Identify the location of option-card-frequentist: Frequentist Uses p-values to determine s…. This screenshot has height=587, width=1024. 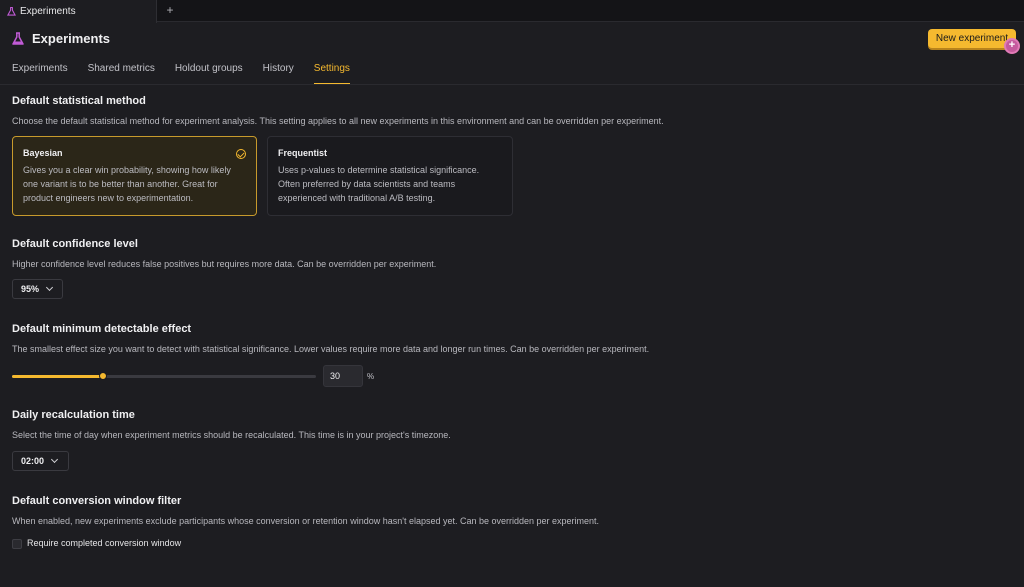
(390, 176).